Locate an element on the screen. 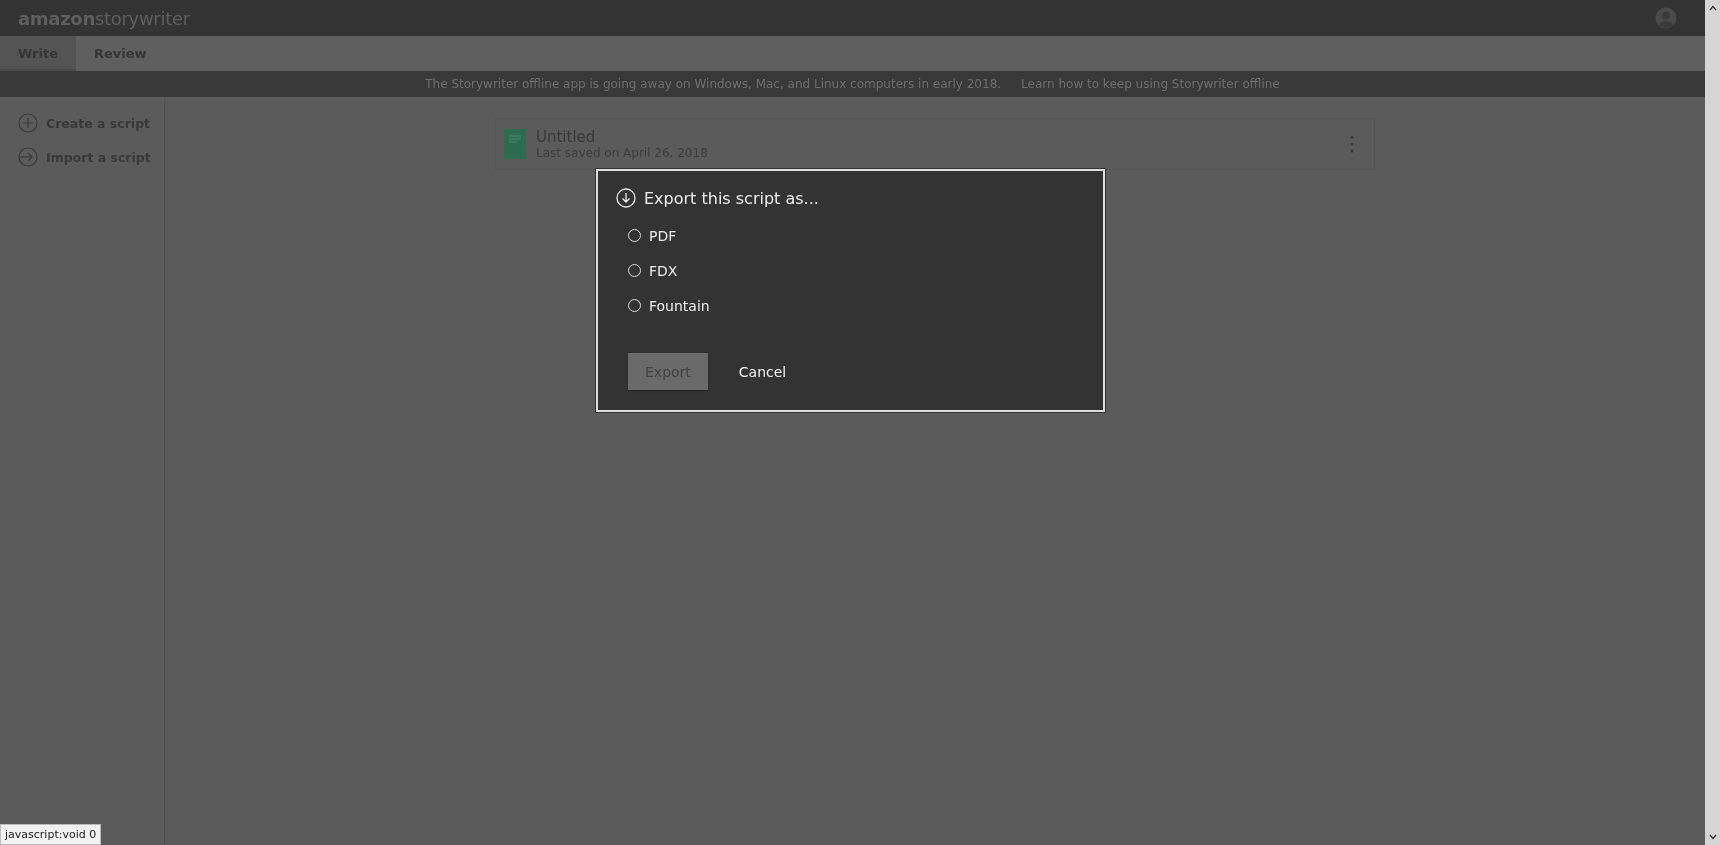 This screenshot has height=845, width=1720. scroll-up-icon is located at coordinates (1712, 8).